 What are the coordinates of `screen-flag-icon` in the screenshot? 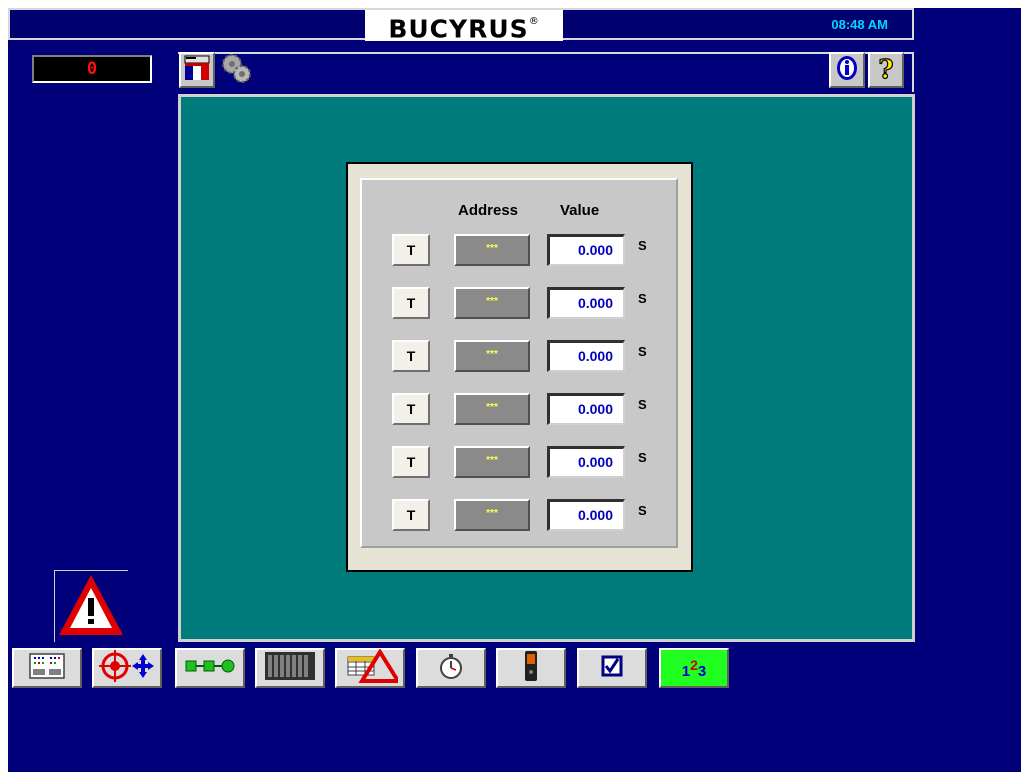 It's located at (197, 70).